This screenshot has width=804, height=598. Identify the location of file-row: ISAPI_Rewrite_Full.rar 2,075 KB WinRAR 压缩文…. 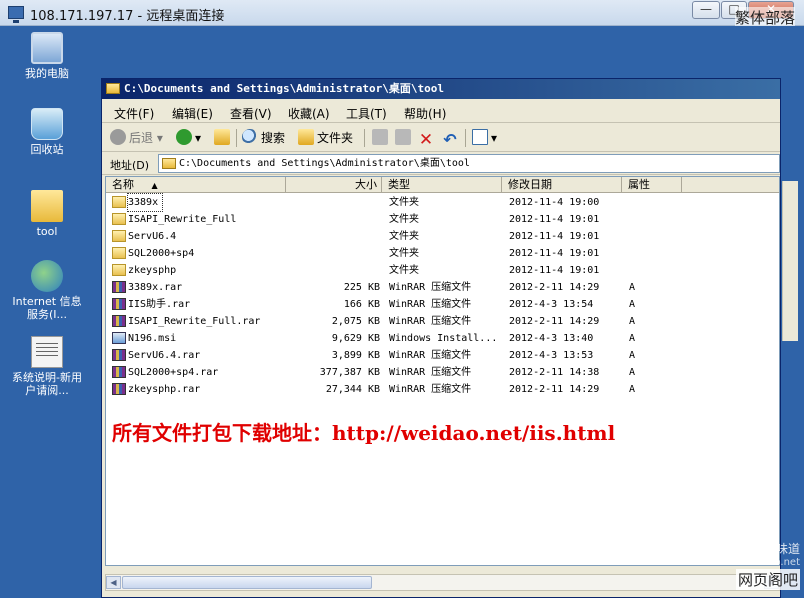
(442, 321).